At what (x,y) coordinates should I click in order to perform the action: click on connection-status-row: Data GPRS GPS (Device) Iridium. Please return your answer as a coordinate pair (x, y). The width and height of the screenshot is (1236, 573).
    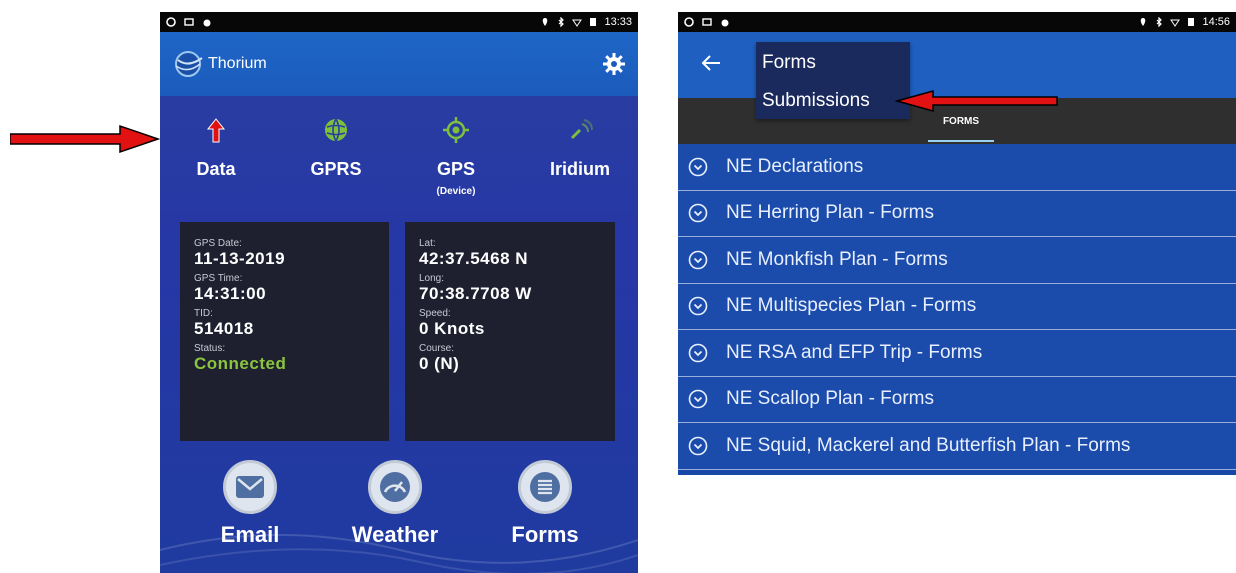
    Looking at the image, I should click on (399, 166).